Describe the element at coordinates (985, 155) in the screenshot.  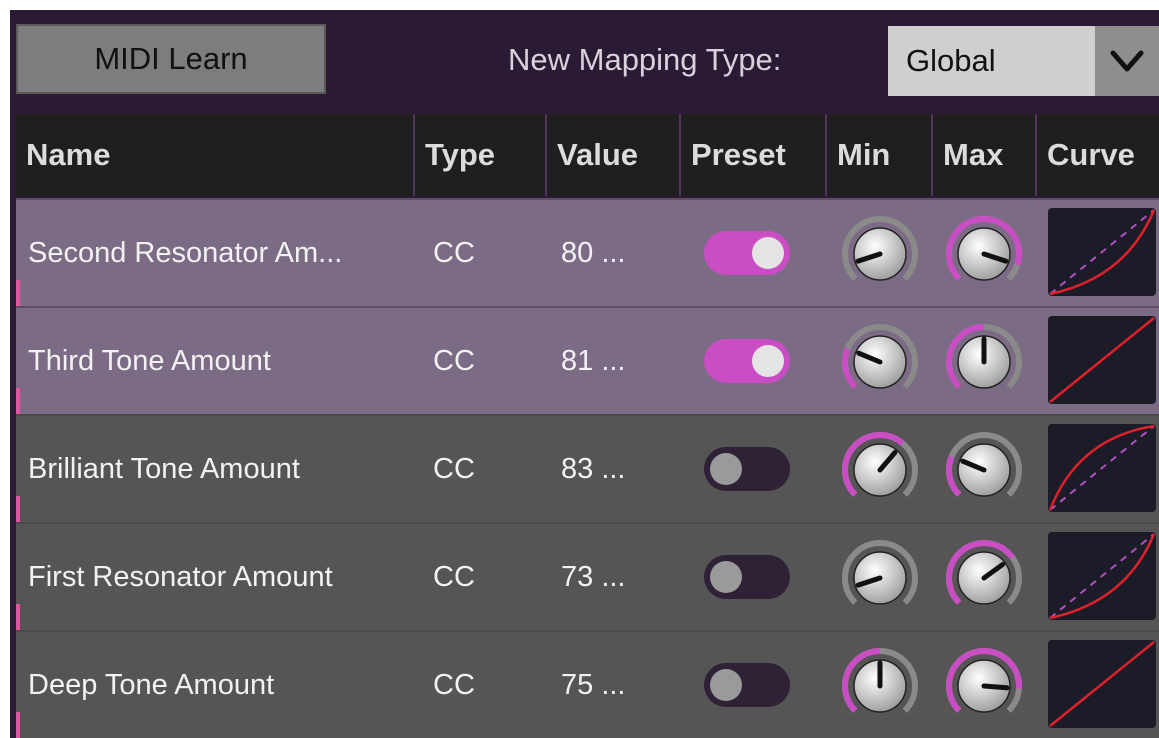
I see `column-header-max: Max` at that location.